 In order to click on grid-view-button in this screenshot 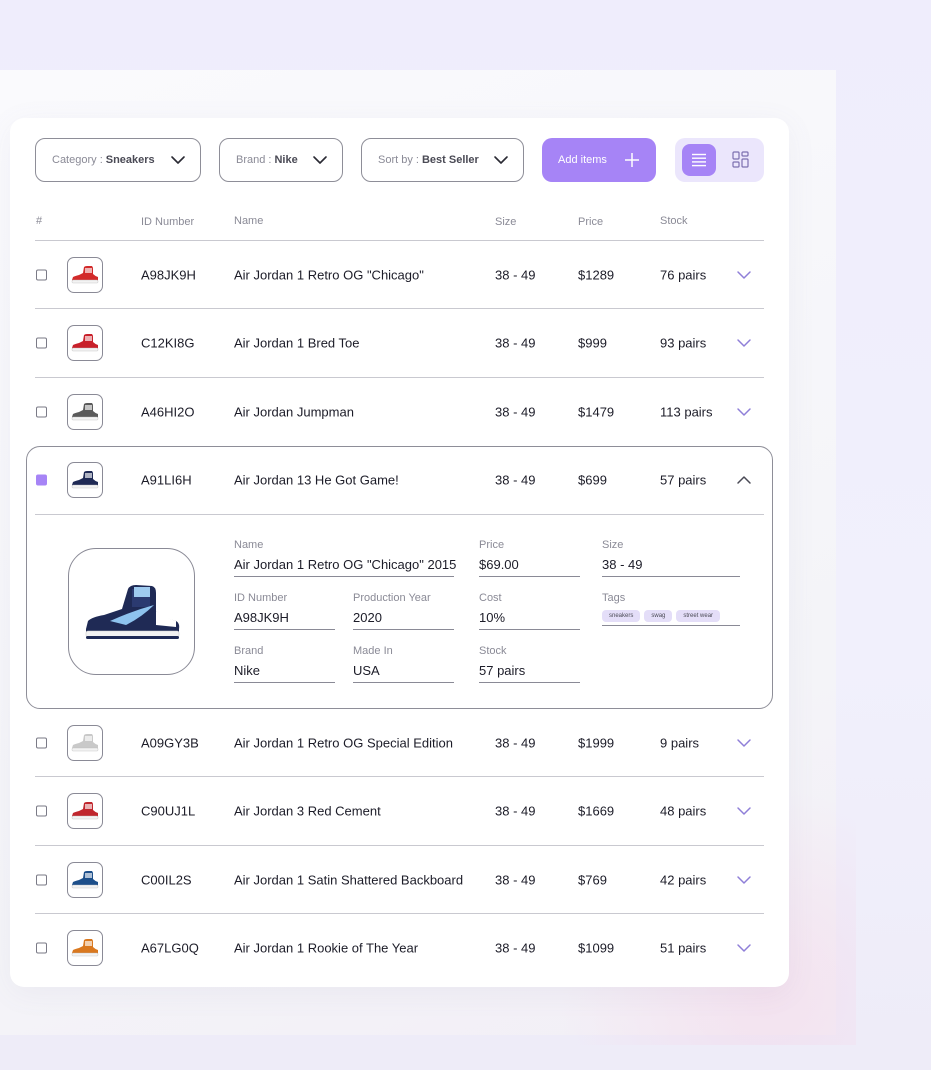, I will do `click(741, 160)`.